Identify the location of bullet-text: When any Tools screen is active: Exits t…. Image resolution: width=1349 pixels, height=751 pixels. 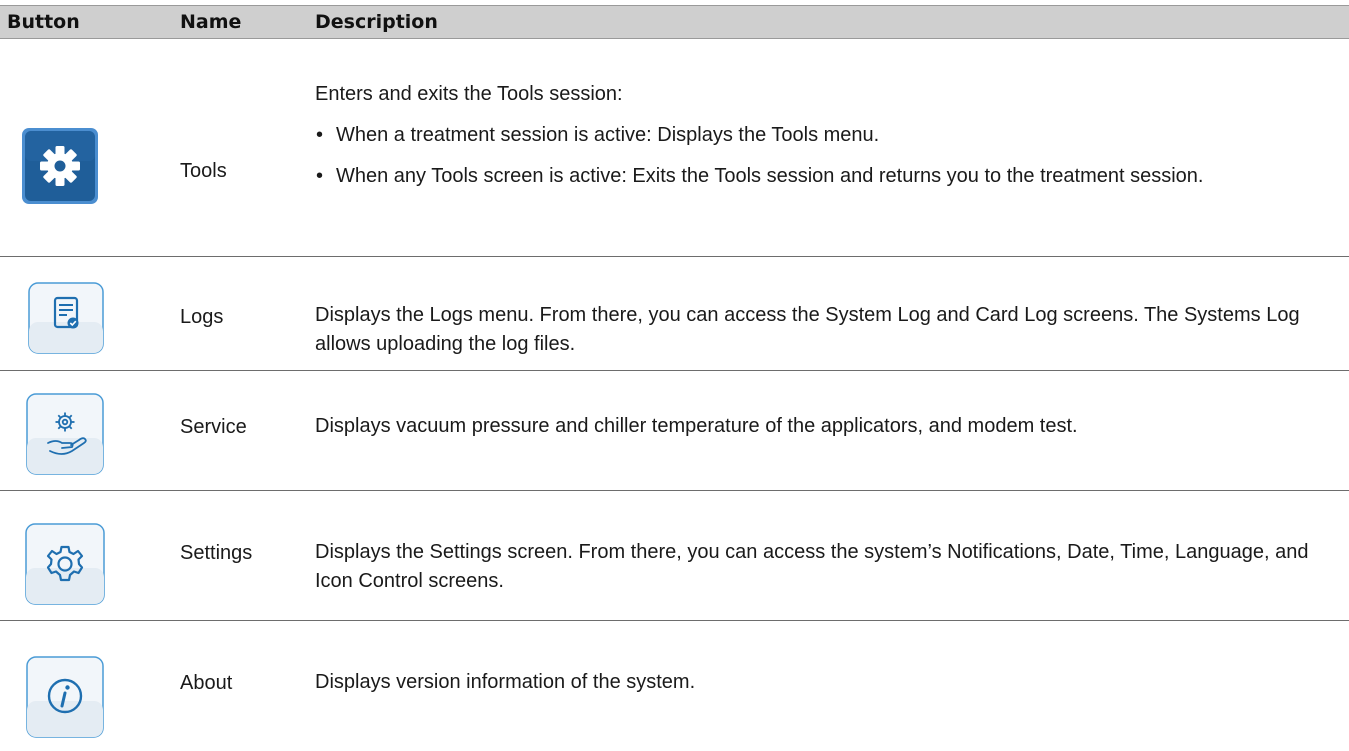
(770, 176).